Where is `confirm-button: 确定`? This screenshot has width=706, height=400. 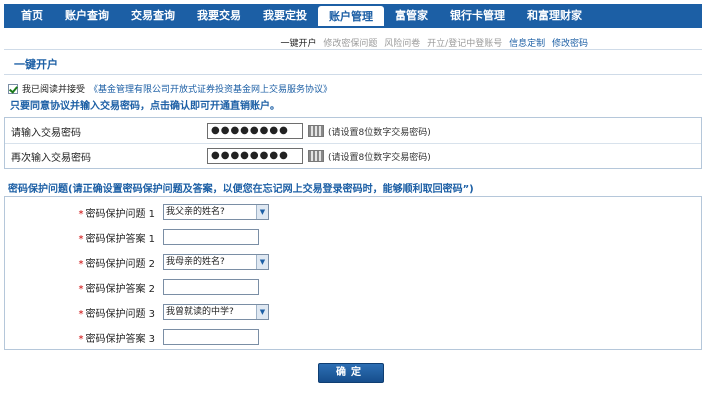 confirm-button: 确定 is located at coordinates (351, 373).